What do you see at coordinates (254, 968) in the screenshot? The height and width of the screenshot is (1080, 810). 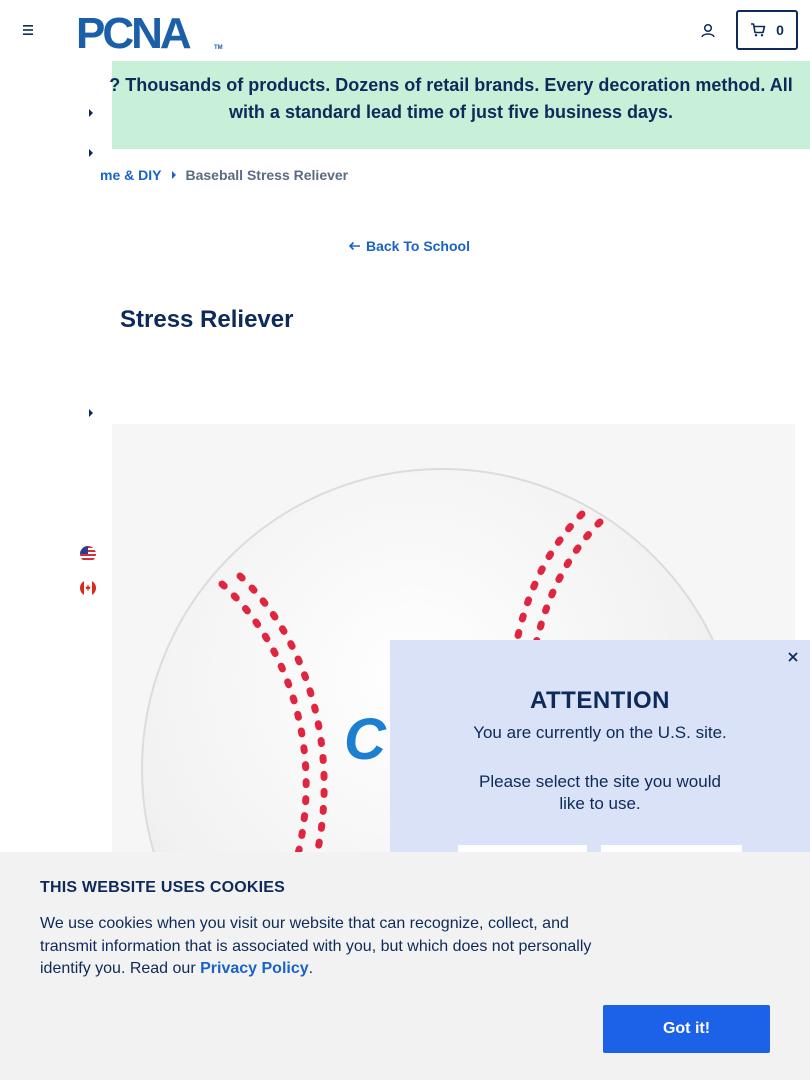 I see `privacy-policy-link: Privacy Policy` at bounding box center [254, 968].